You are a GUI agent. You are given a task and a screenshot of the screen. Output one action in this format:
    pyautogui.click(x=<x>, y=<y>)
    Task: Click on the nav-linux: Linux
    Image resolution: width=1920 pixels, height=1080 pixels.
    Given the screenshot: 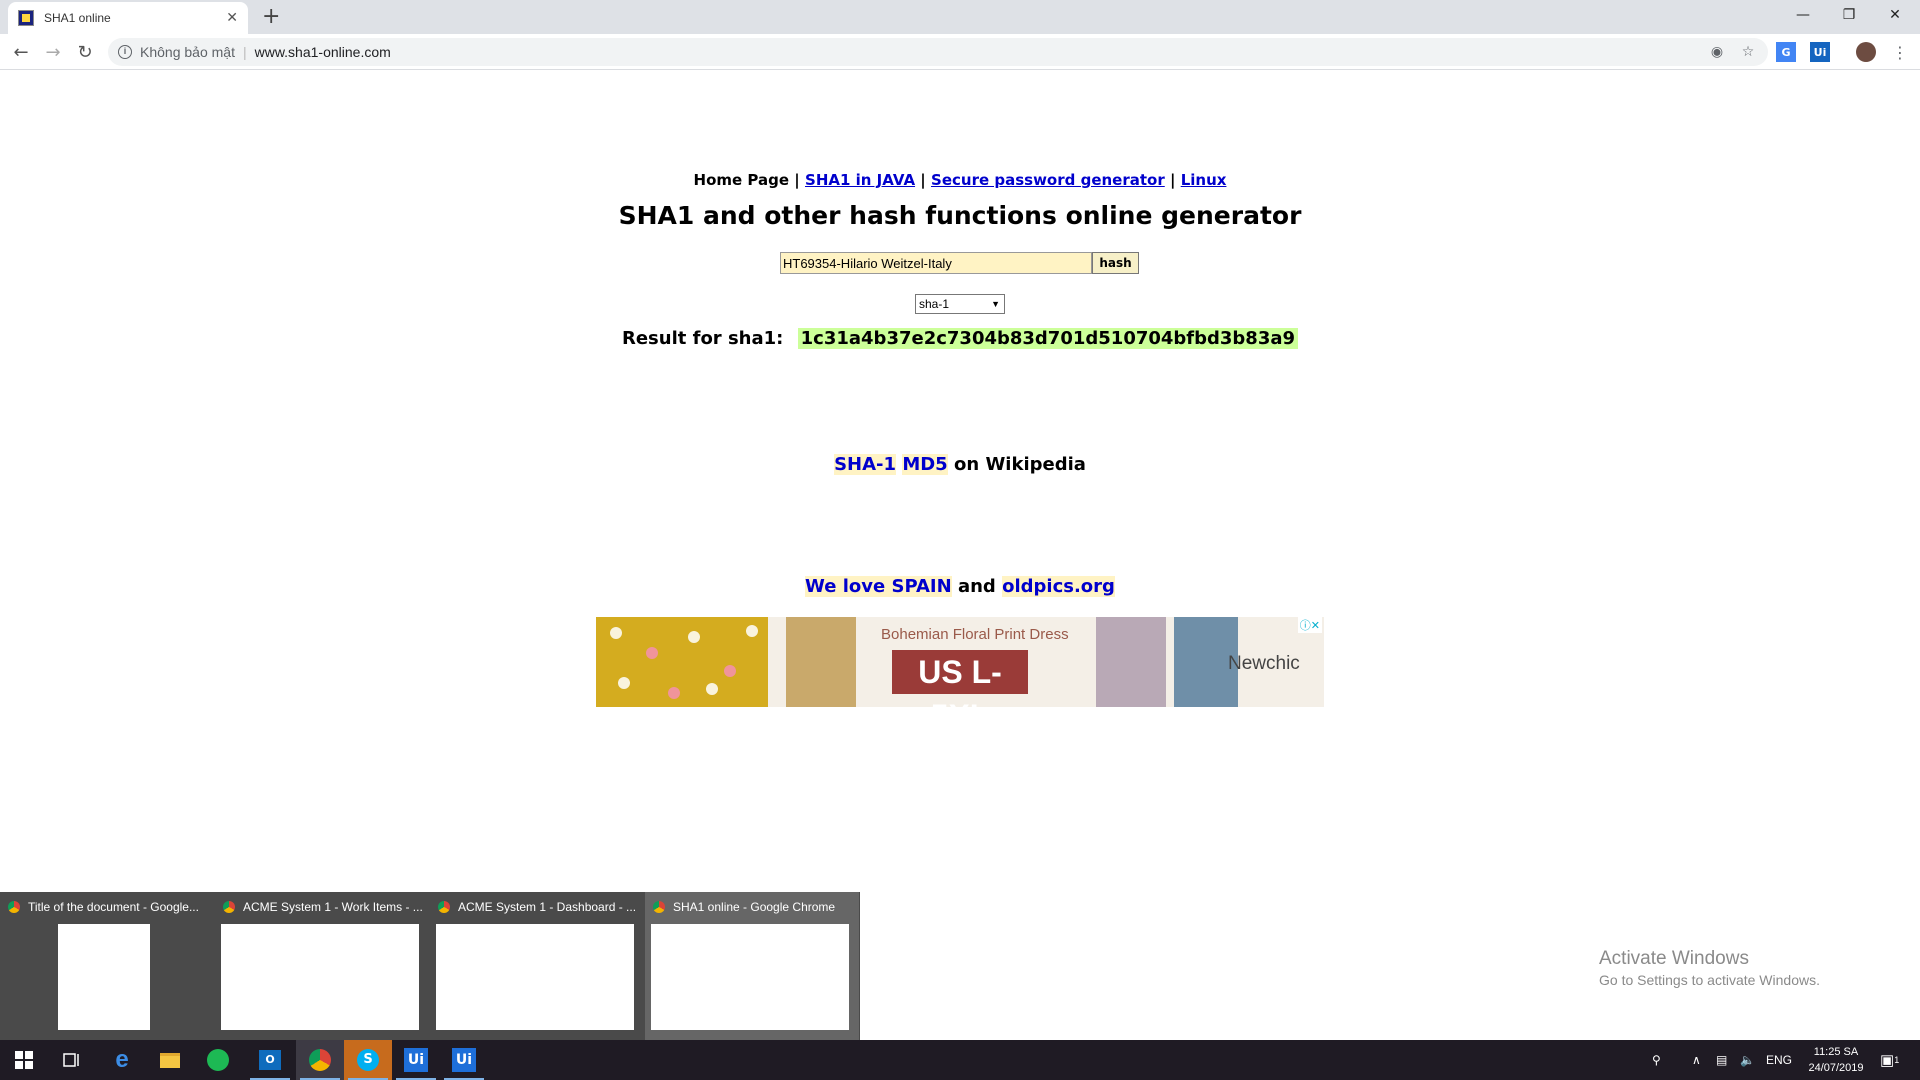 What is the action you would take?
    pyautogui.click(x=1204, y=180)
    